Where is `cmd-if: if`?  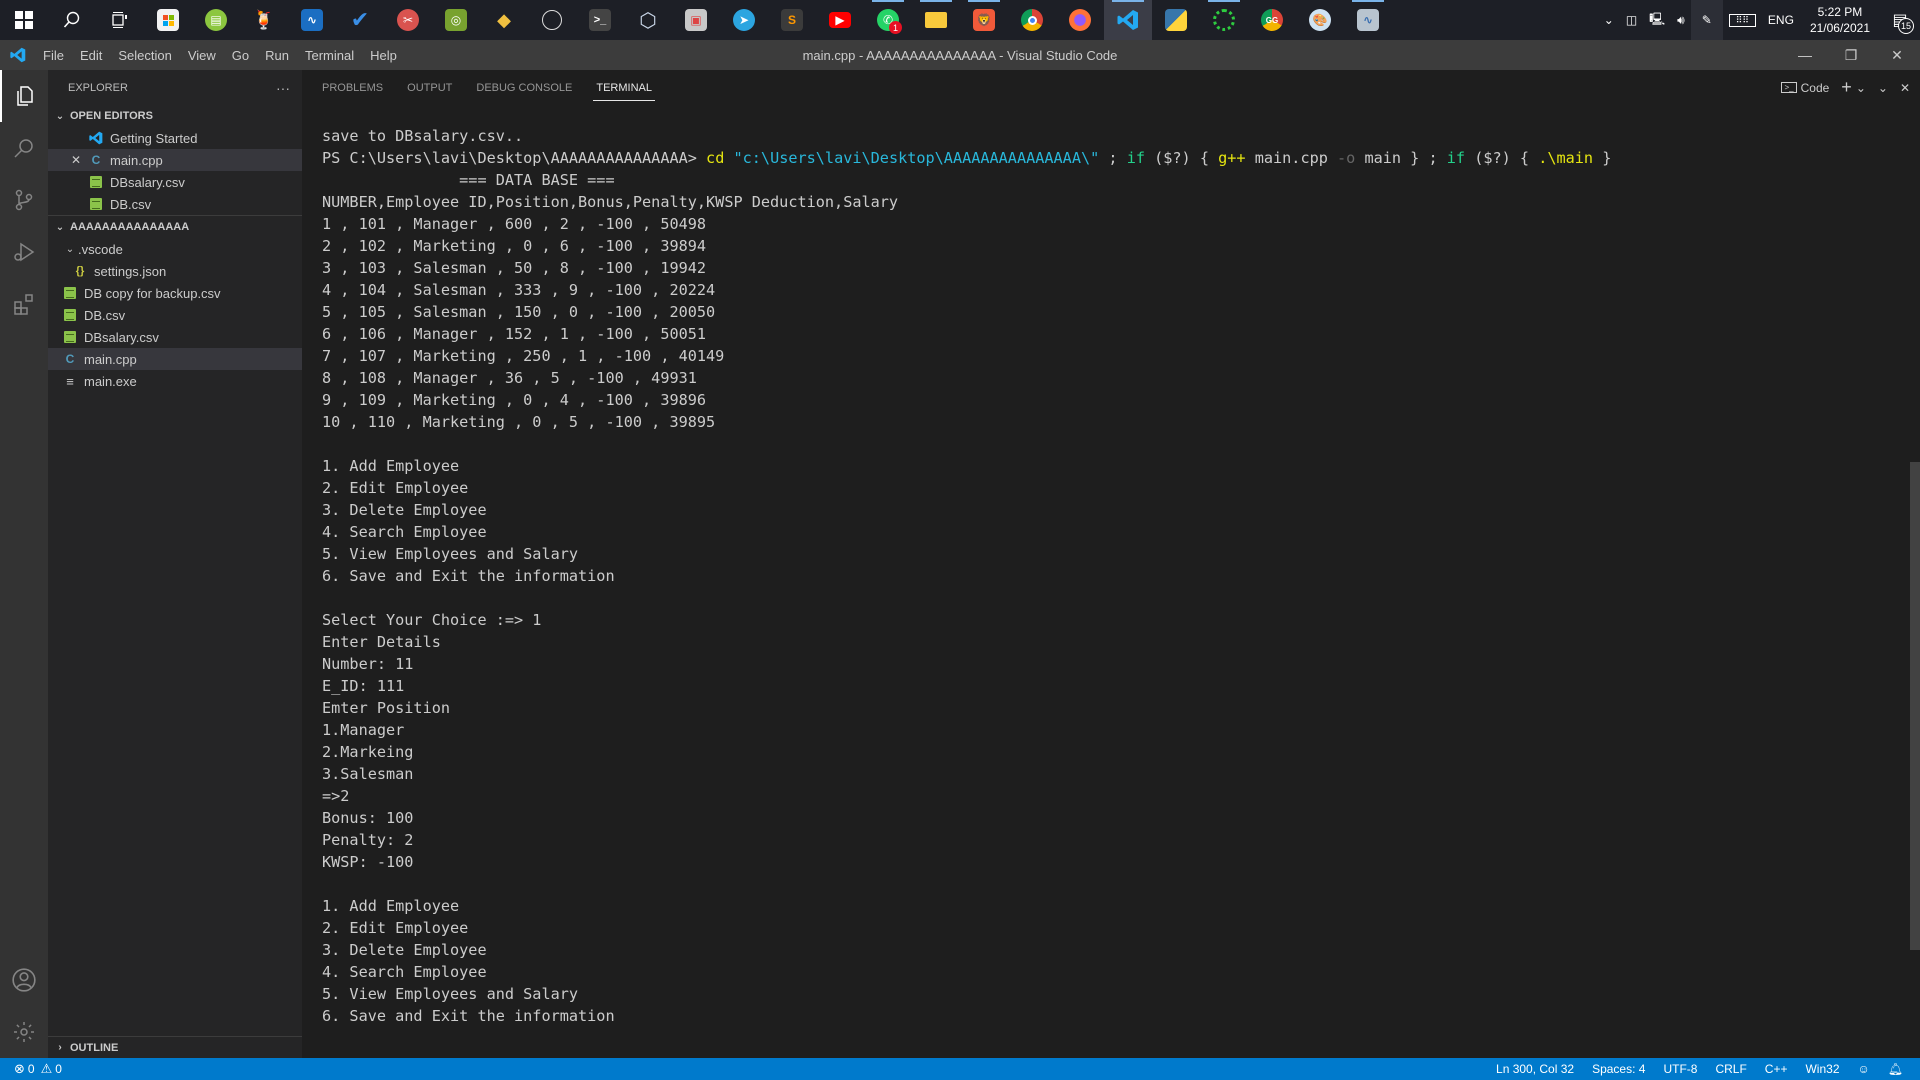 cmd-if: if is located at coordinates (1135, 158).